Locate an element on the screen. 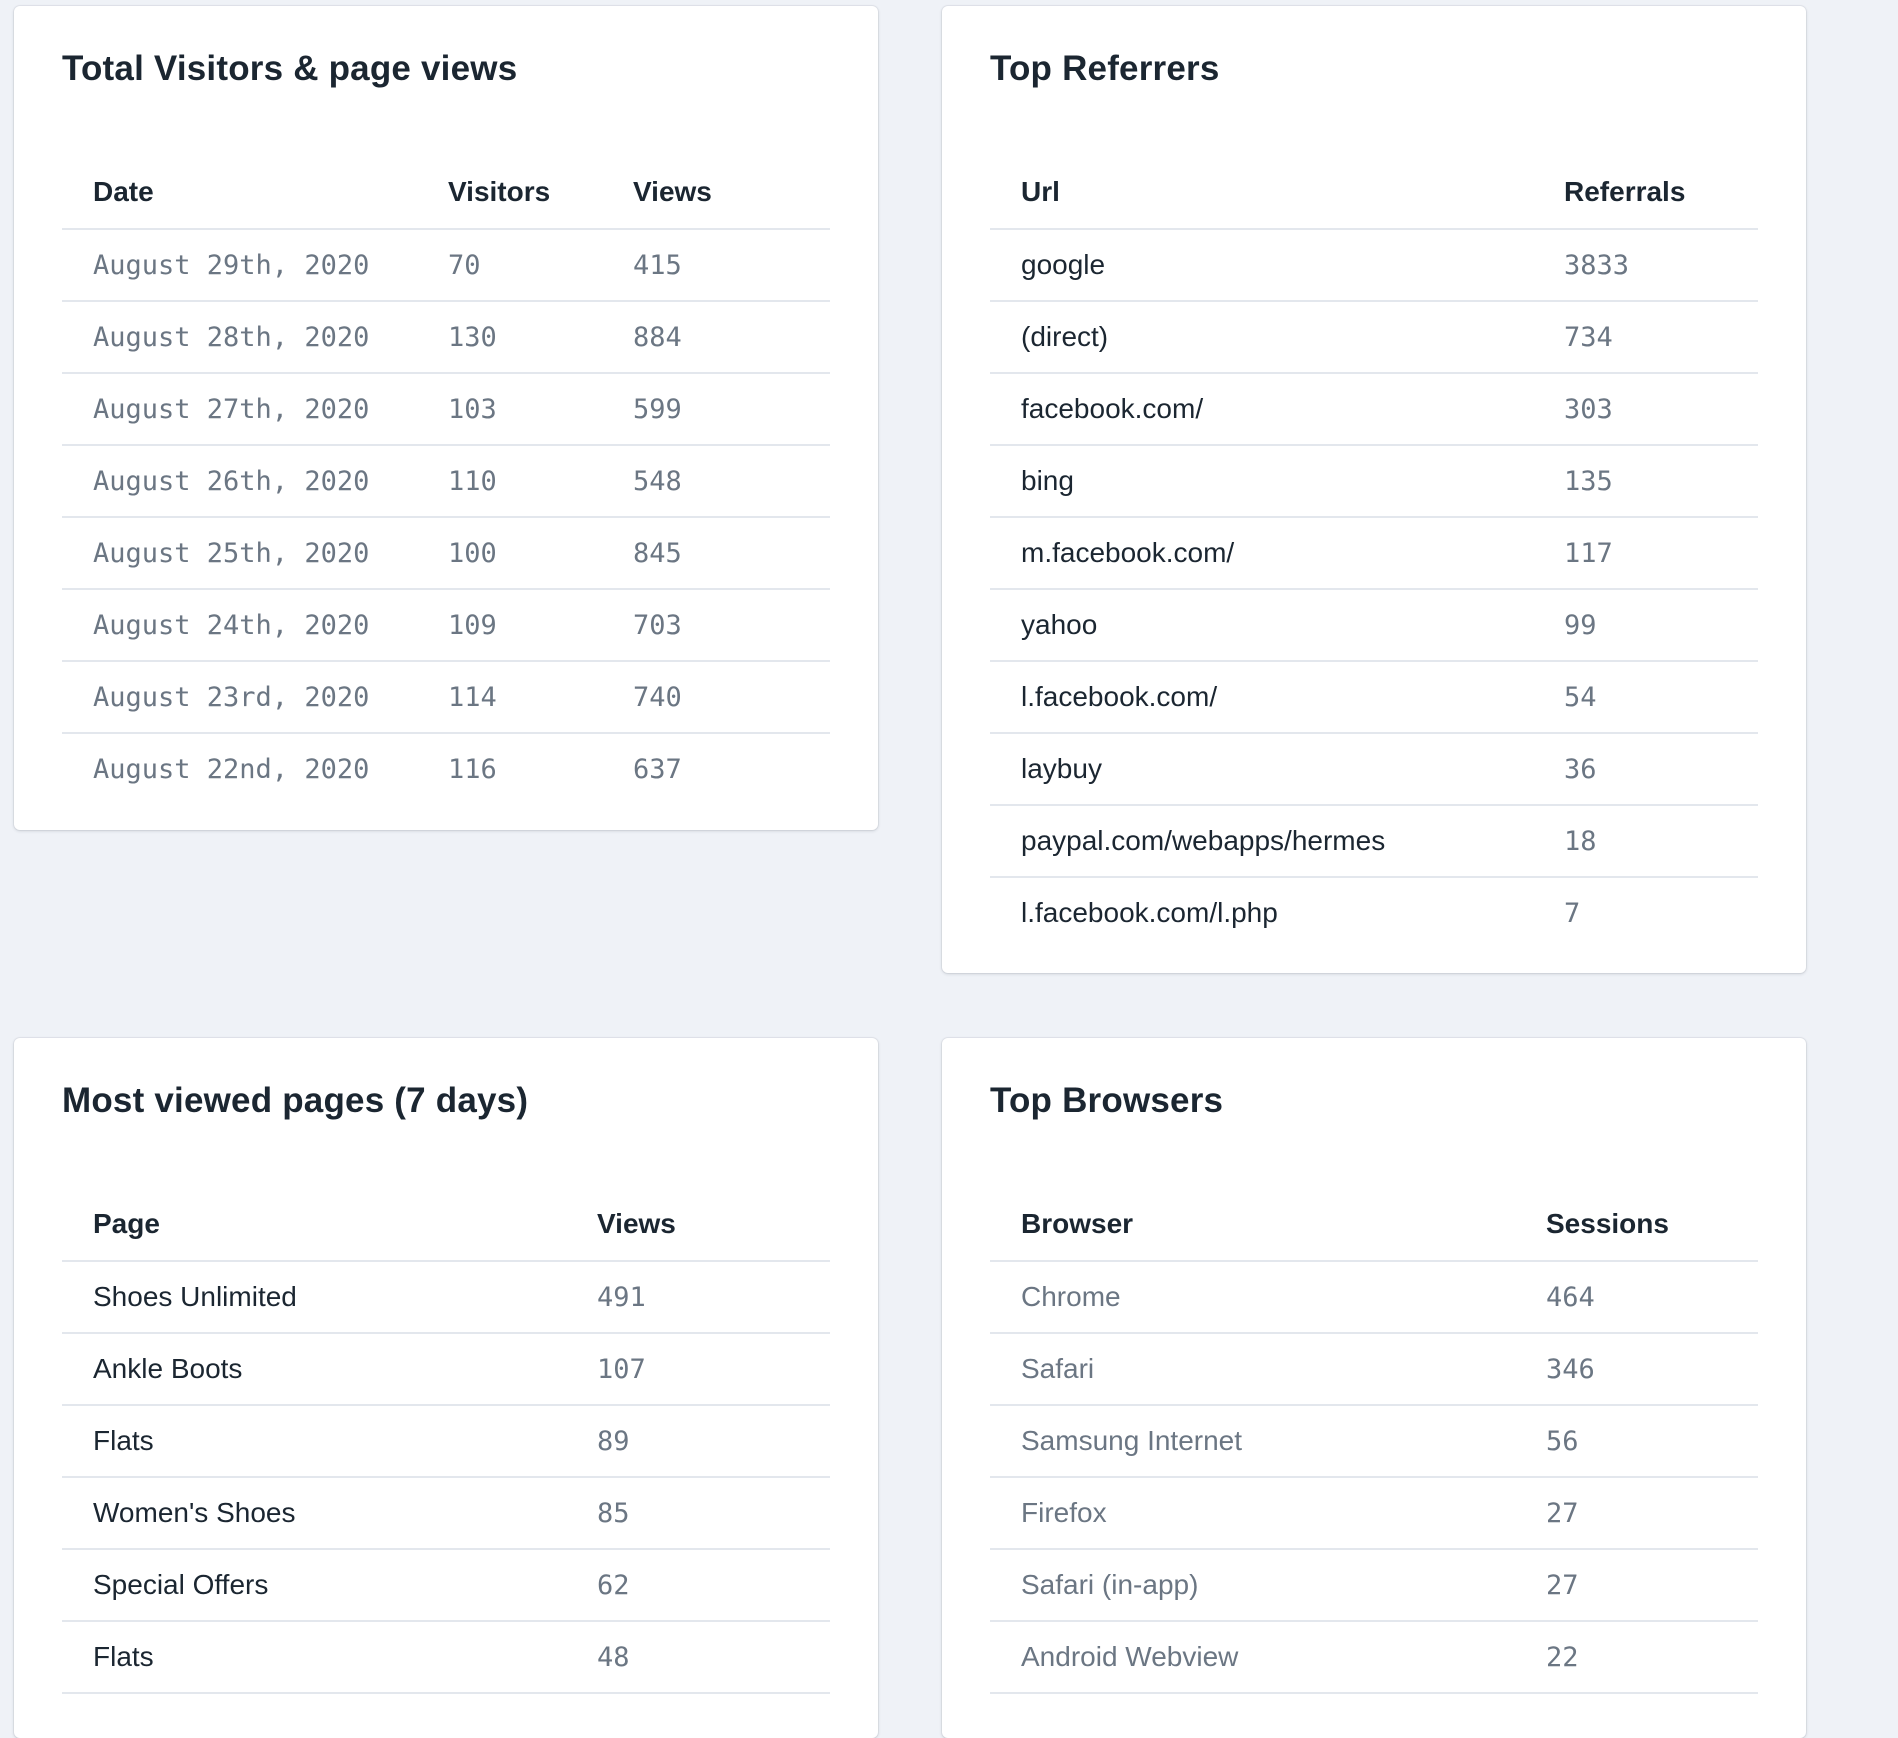 This screenshot has height=1738, width=1898. table-row: Flats 48 is located at coordinates (446, 1657).